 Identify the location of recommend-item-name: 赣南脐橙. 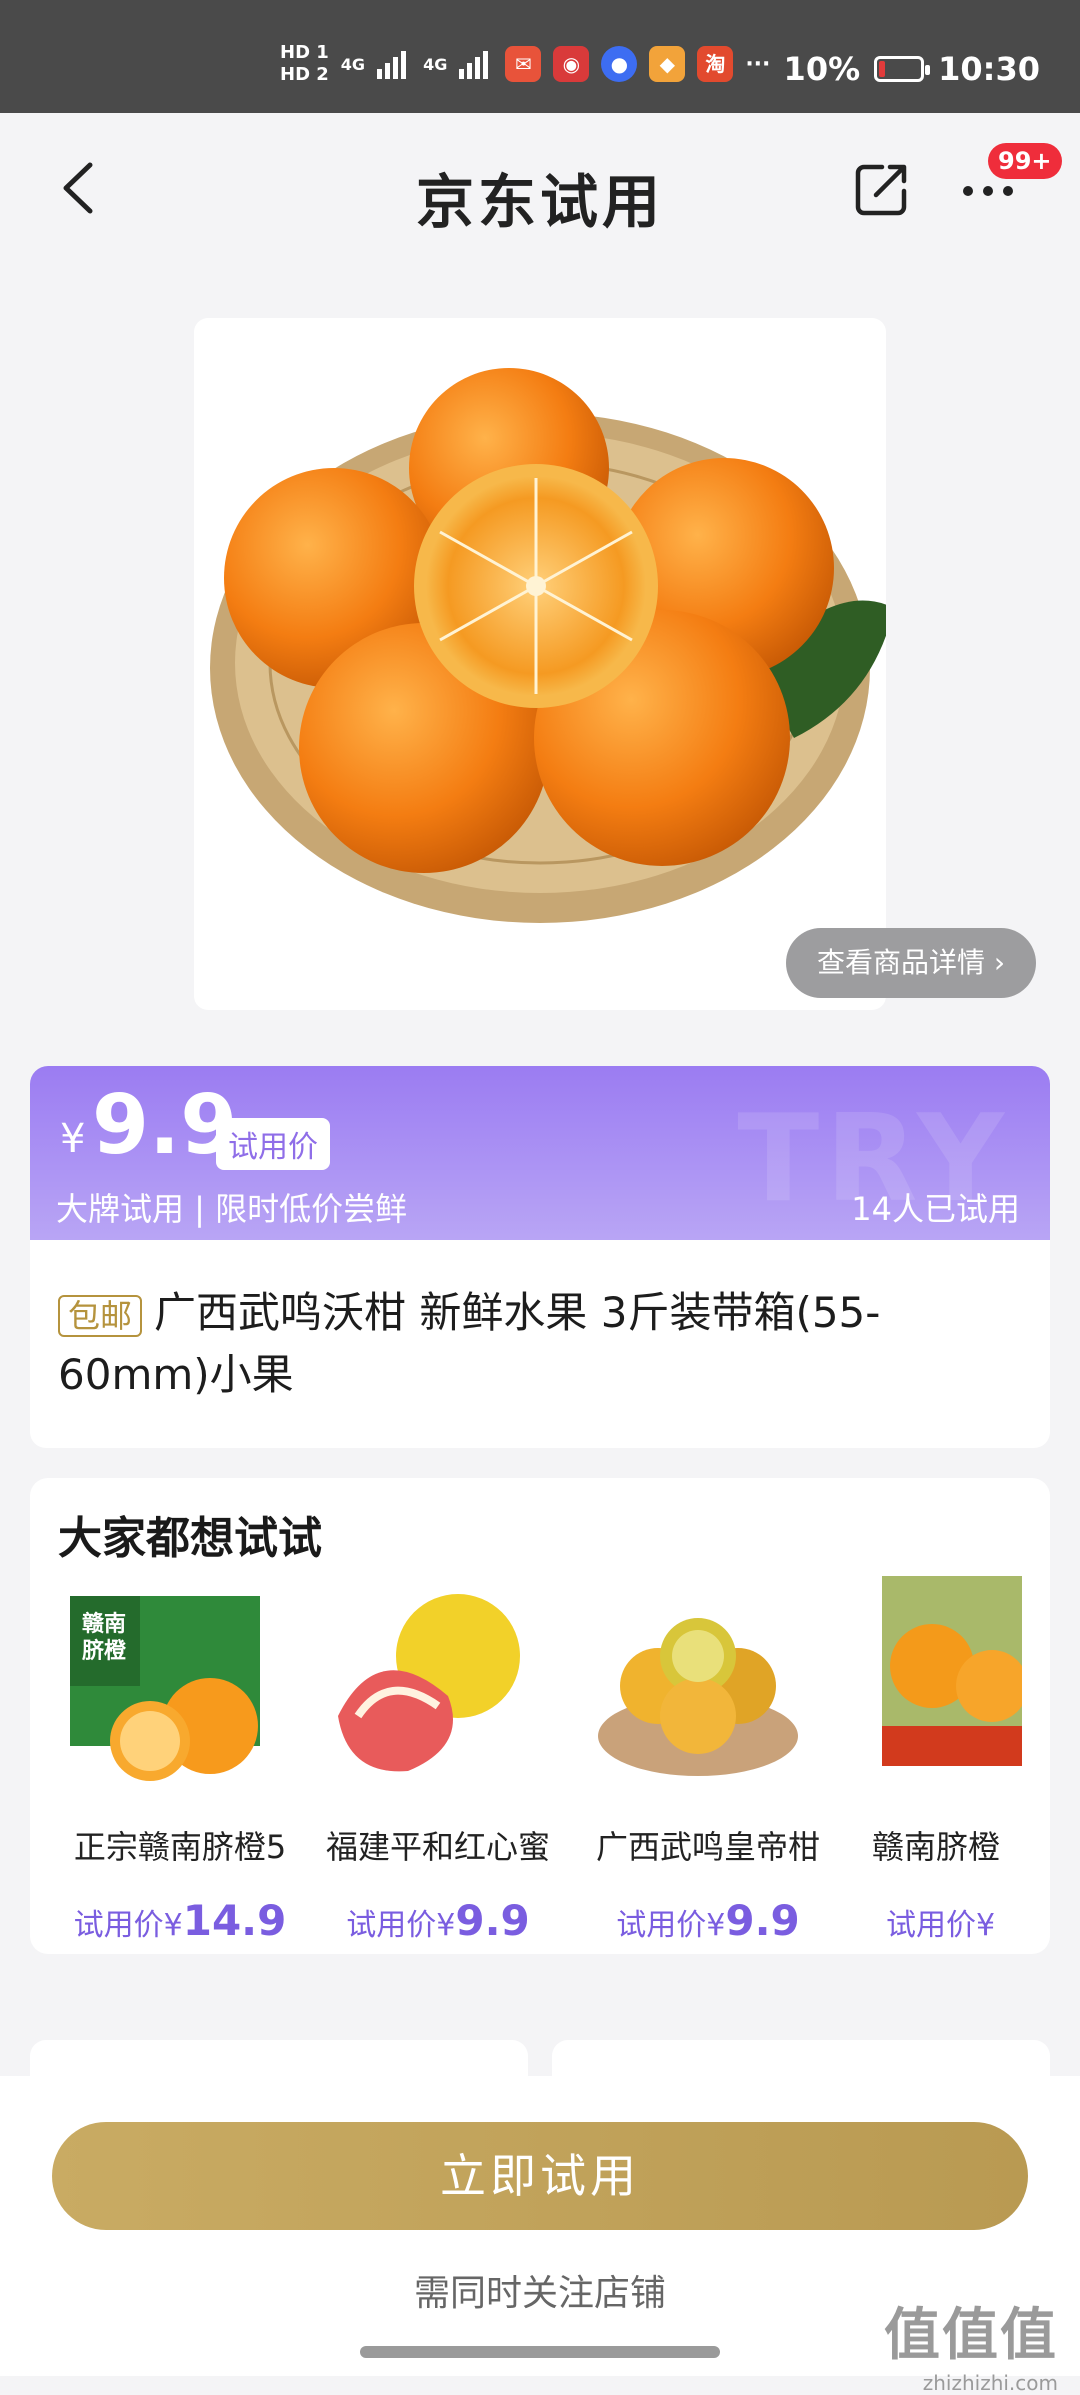
(936, 1847).